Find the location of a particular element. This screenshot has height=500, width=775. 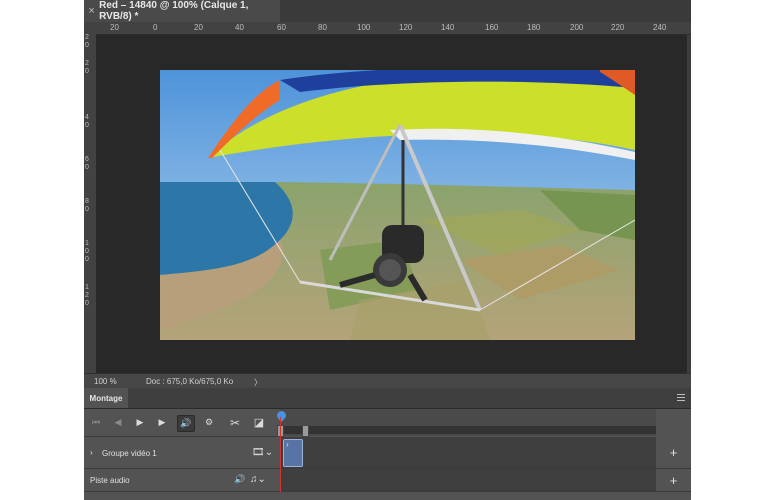

ruler-label: 180 is located at coordinates (534, 27).